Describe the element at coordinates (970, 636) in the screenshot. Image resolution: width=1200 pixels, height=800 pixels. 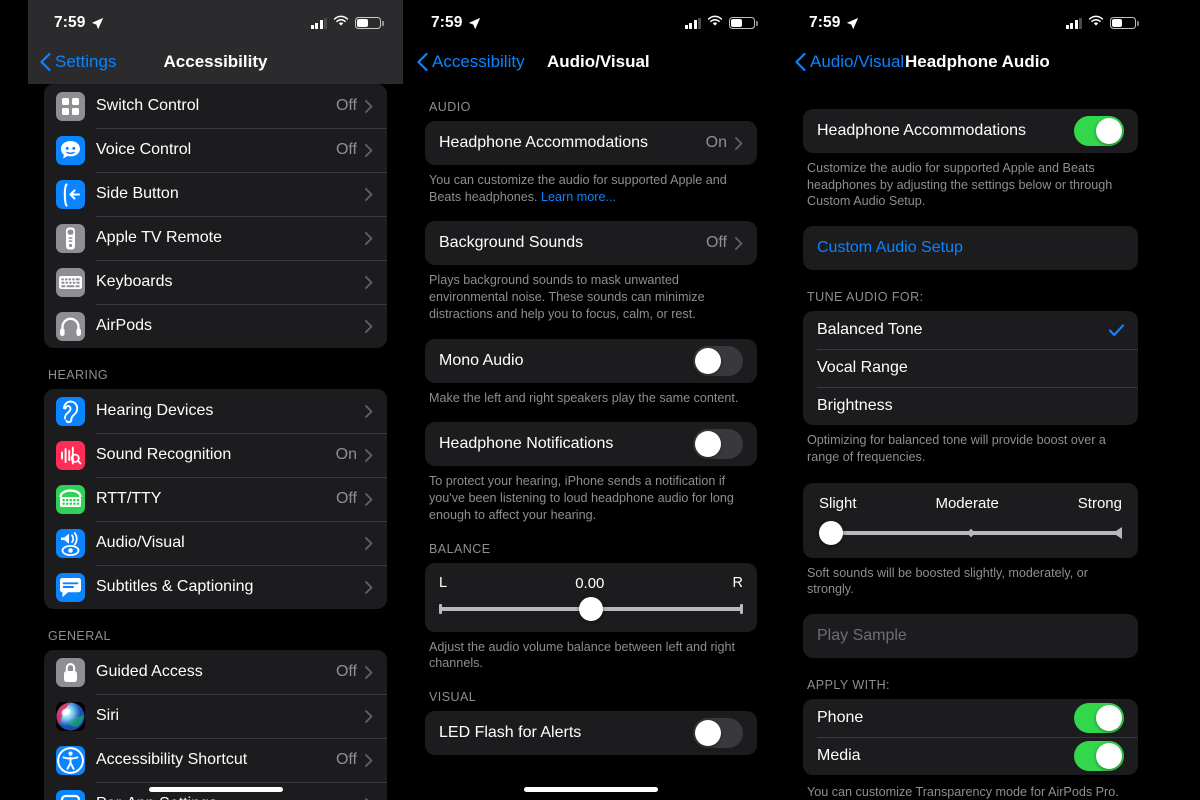
I see `play-sample-button: Play Sample` at that location.